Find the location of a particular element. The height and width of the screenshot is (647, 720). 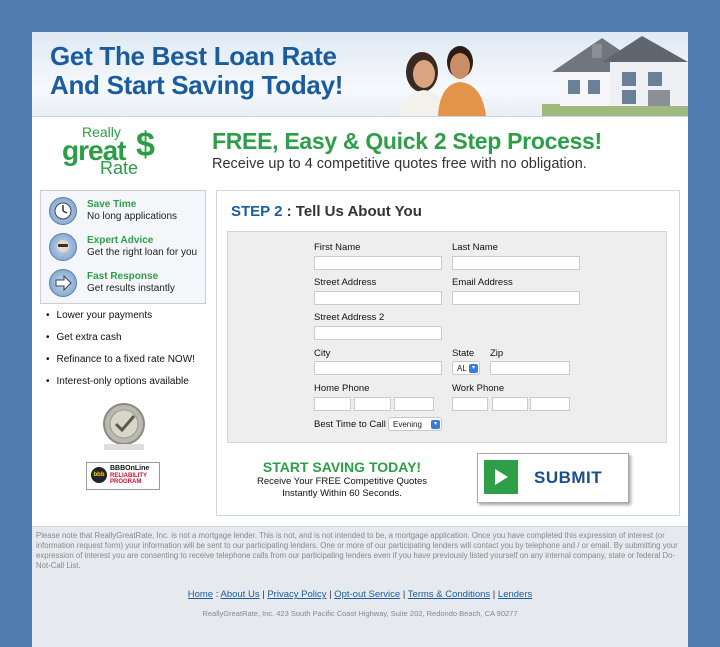

state-select: AL ▾ is located at coordinates (466, 368).